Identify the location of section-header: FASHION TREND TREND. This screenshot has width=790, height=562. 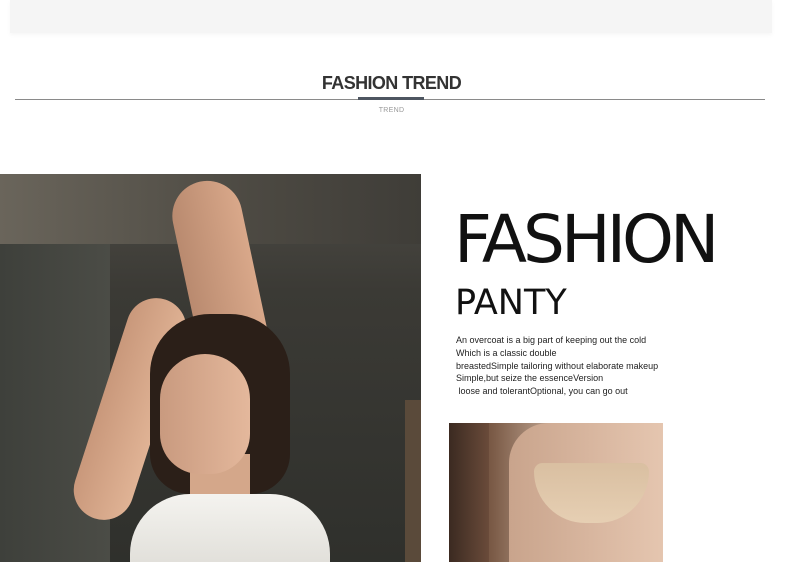
(395, 90).